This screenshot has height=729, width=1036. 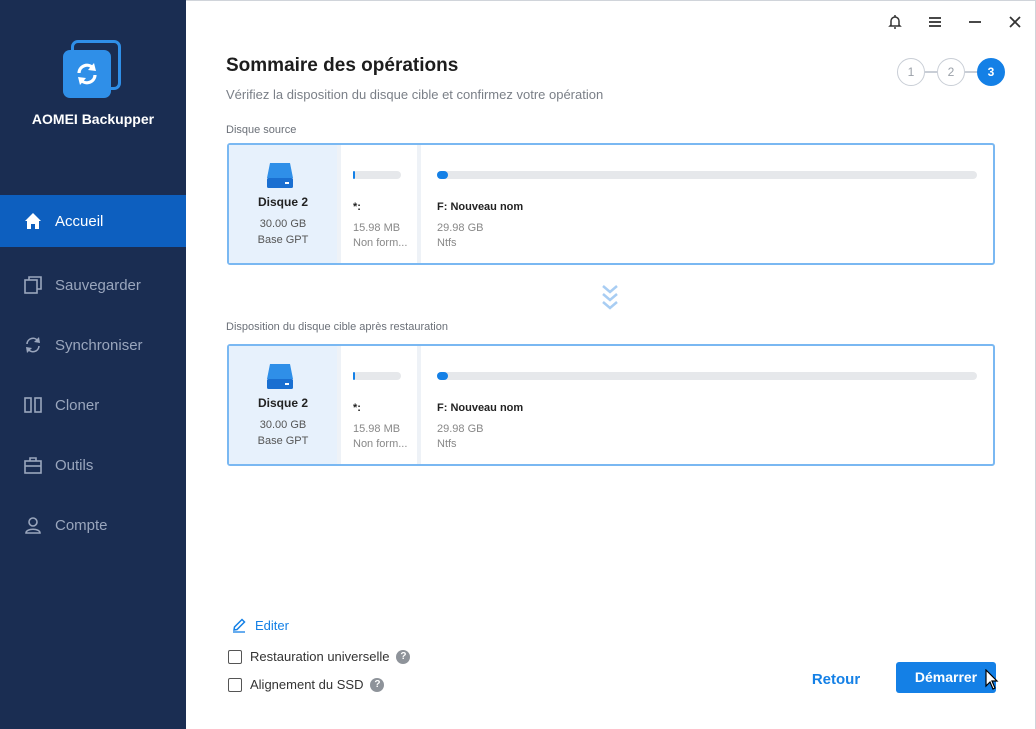 What do you see at coordinates (836, 680) in the screenshot?
I see `back-button: Retour` at bounding box center [836, 680].